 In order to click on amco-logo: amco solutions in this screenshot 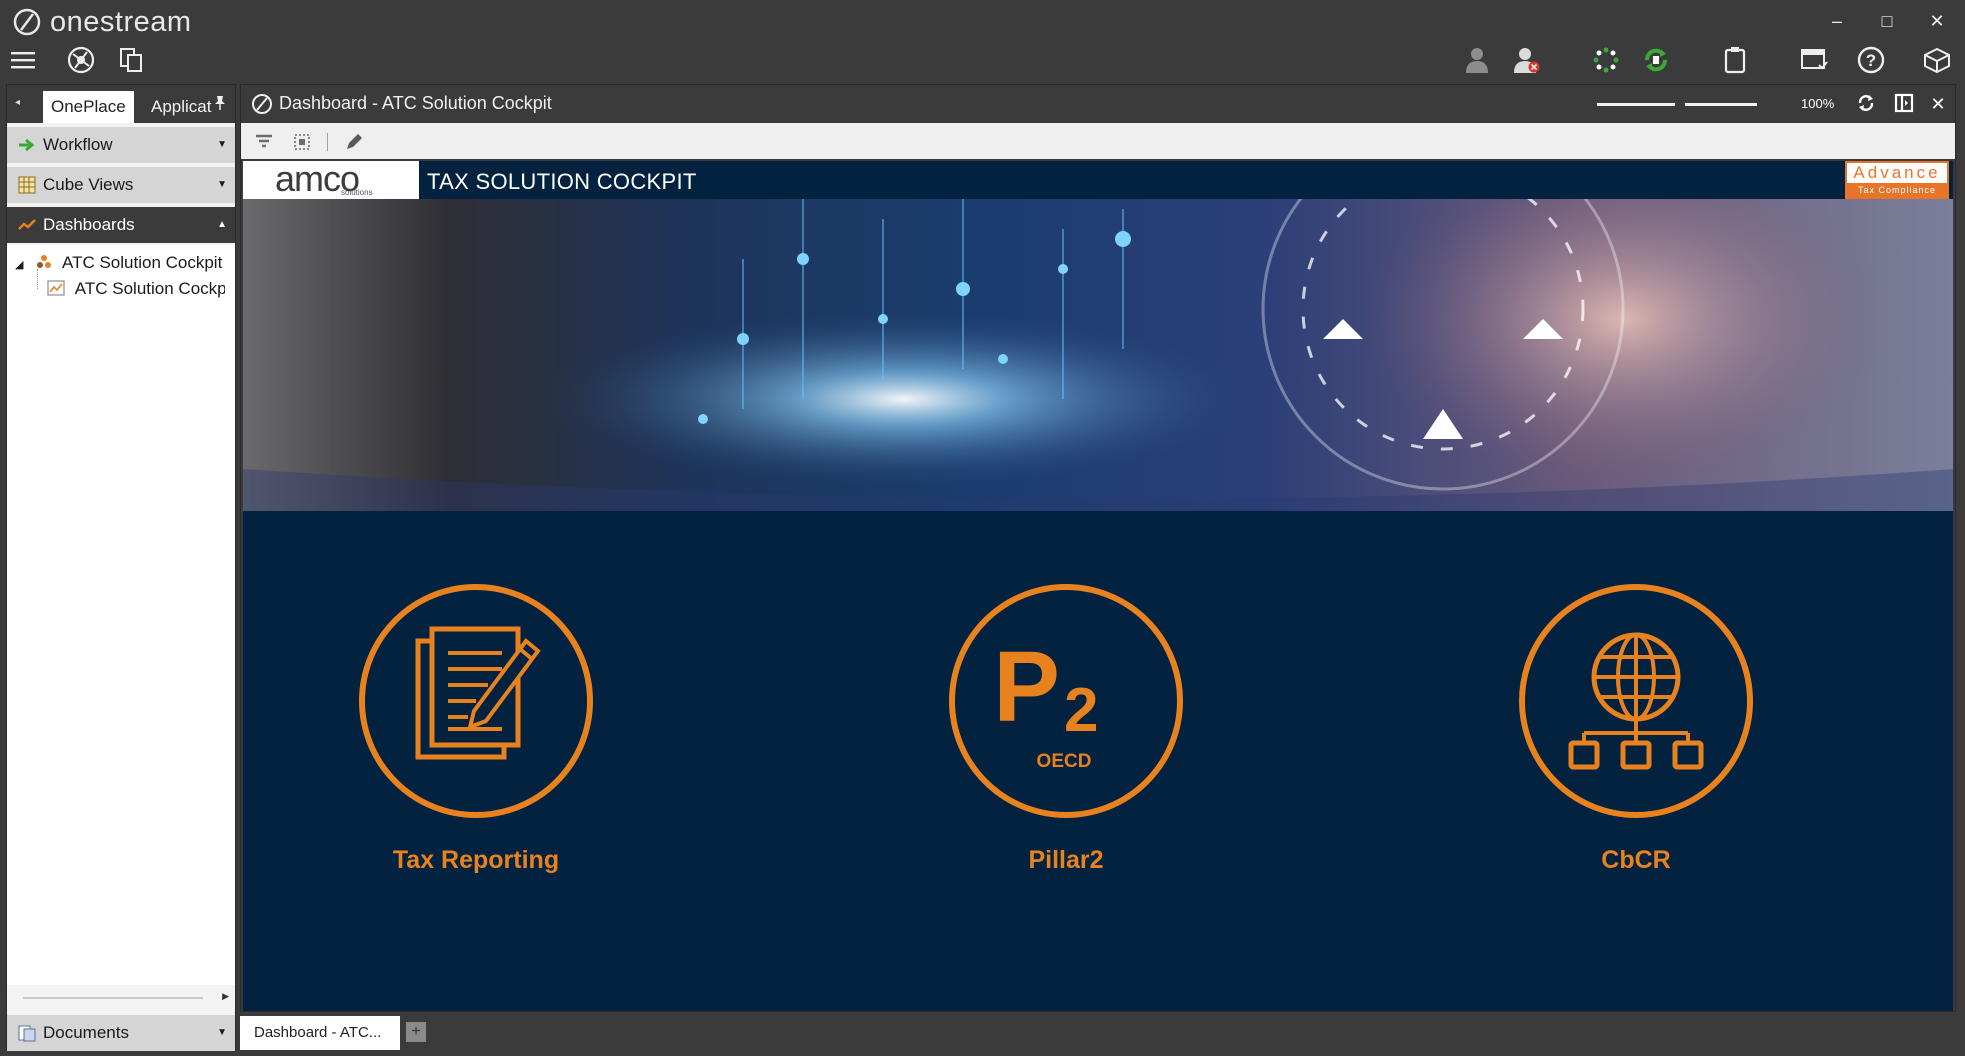, I will do `click(331, 180)`.